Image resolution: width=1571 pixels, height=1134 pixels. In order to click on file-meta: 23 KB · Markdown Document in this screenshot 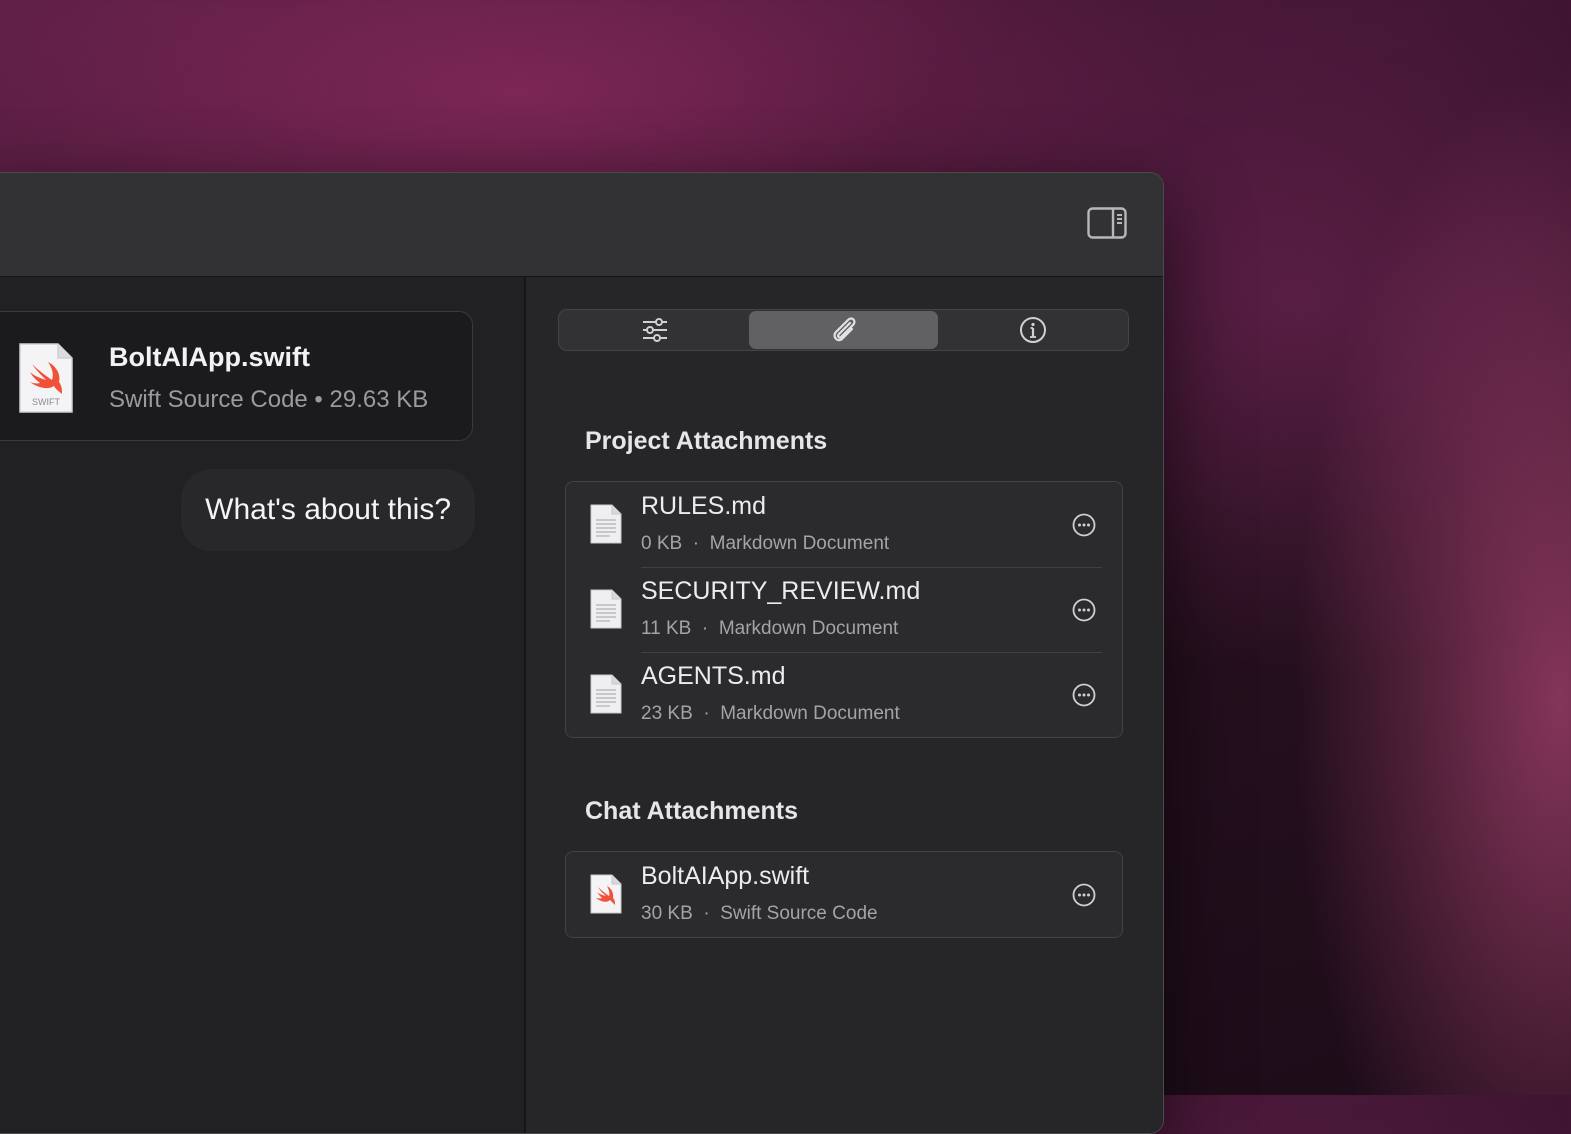, I will do `click(770, 713)`.